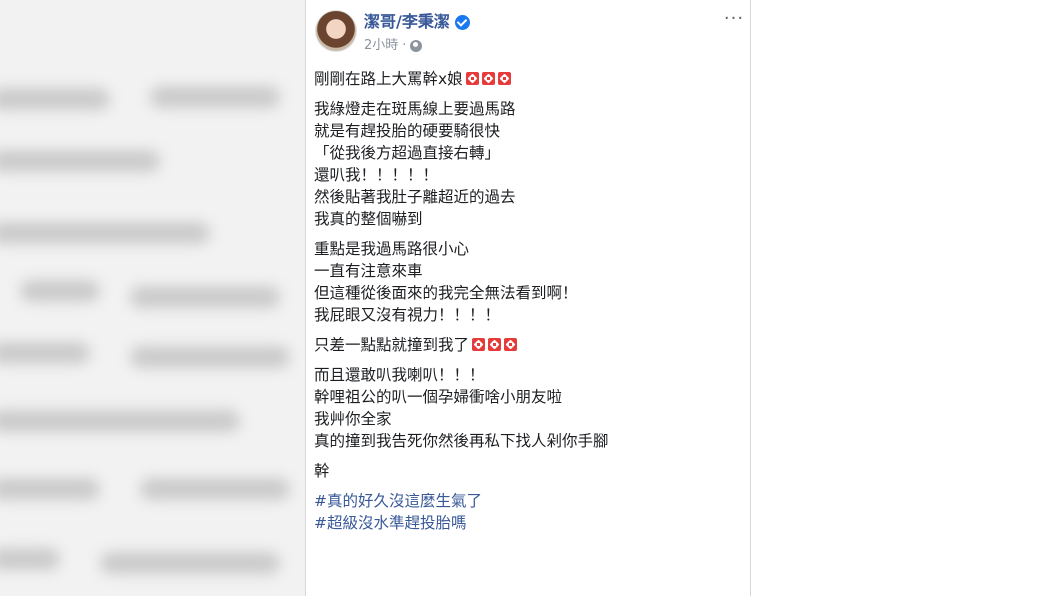 Image resolution: width=1060 pixels, height=596 pixels. I want to click on post-line: 然後貼著我肚子離超近的過去, so click(415, 197).